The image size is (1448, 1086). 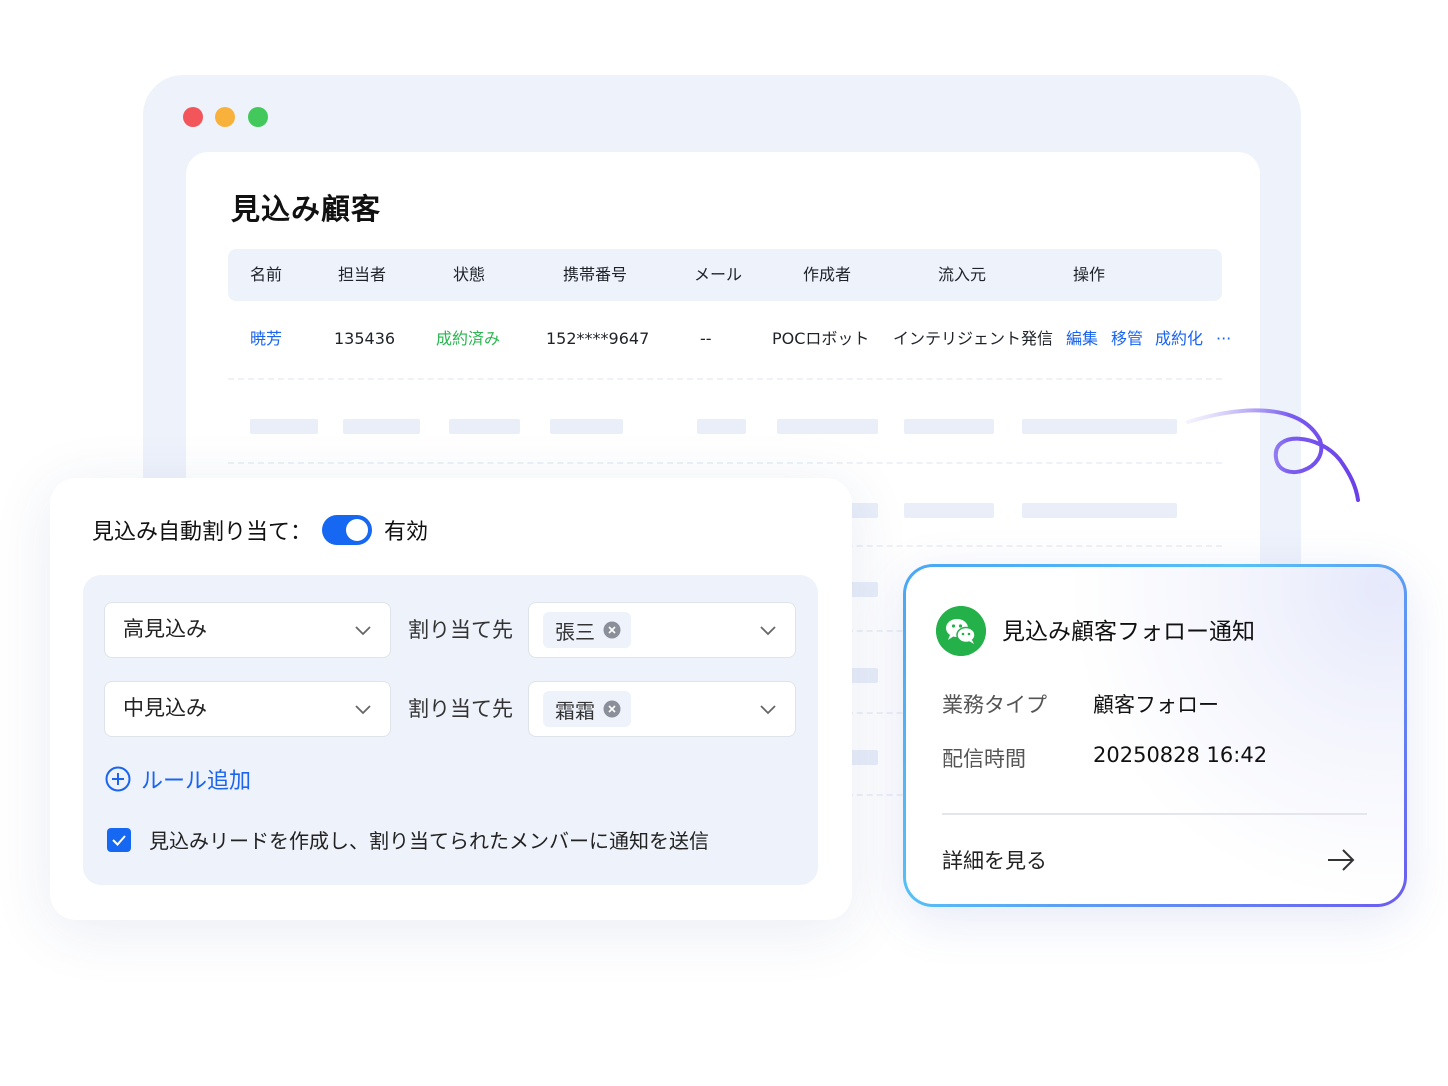 I want to click on auto-assign-header: 見込み自動割り当て： 有効, so click(x=260, y=530).